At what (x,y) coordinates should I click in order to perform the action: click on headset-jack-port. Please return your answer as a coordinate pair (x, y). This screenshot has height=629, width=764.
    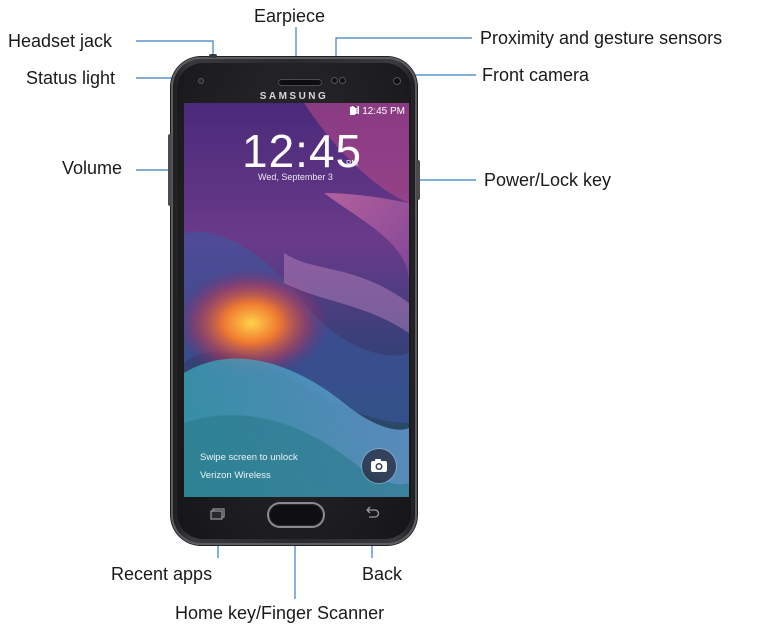
    Looking at the image, I should click on (213, 56).